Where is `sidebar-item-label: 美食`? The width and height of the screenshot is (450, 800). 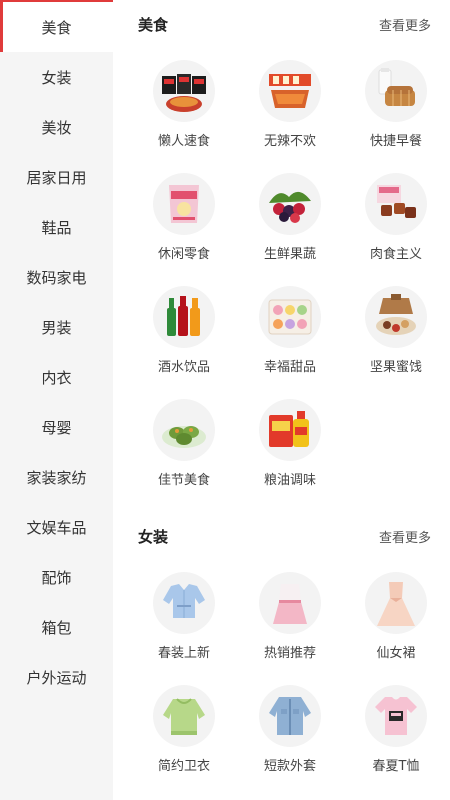 sidebar-item-label: 美食 is located at coordinates (56, 27).